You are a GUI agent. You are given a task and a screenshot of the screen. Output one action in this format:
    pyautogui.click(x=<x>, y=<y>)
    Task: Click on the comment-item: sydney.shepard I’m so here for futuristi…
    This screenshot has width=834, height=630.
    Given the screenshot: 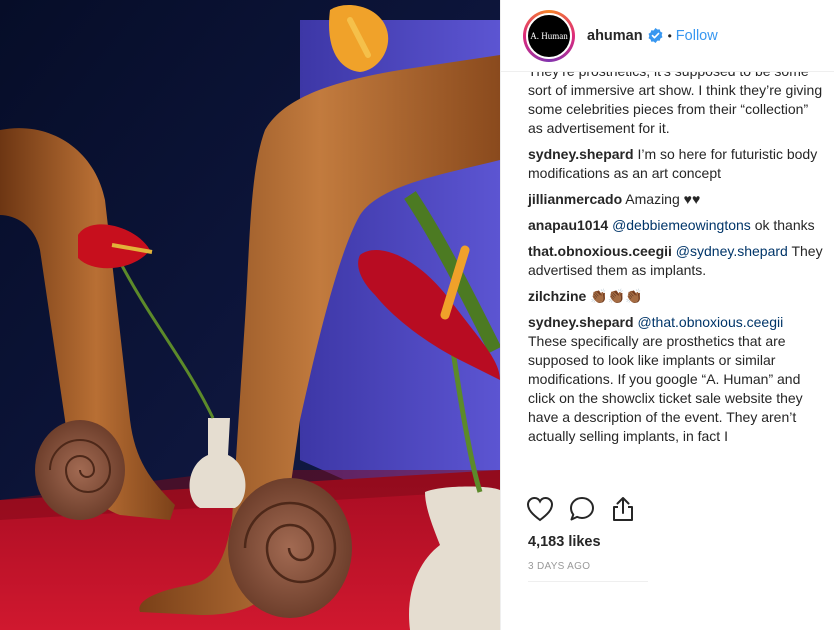 What is the action you would take?
    pyautogui.click(x=675, y=164)
    